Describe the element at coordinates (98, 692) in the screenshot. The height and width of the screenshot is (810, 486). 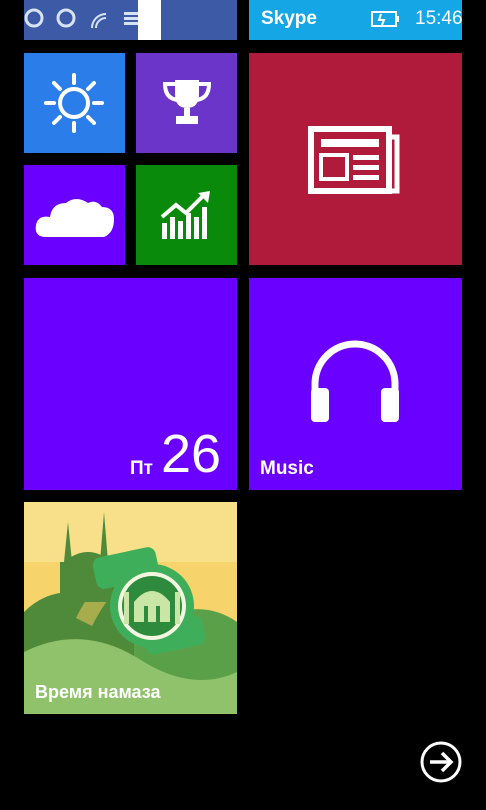
I see `prayer-label: Время намаза` at that location.